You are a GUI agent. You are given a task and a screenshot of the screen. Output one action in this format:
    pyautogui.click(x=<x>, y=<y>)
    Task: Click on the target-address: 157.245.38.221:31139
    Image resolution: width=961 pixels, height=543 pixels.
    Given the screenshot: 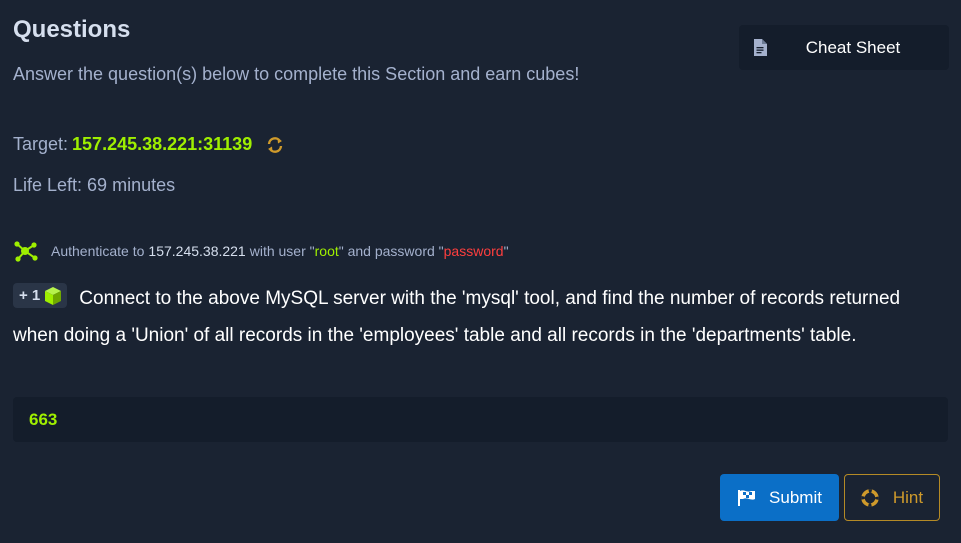 What is the action you would take?
    pyautogui.click(x=162, y=144)
    